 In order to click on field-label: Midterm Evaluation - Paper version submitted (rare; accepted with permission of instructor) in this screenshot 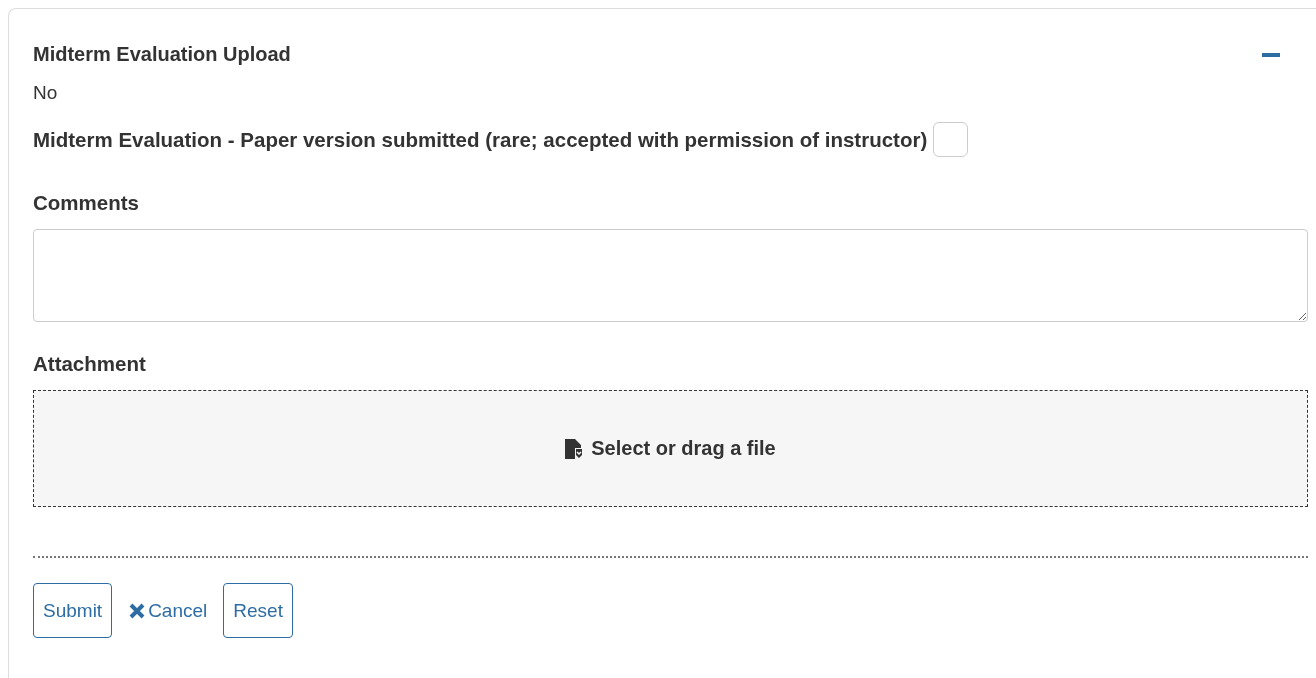, I will do `click(480, 139)`.